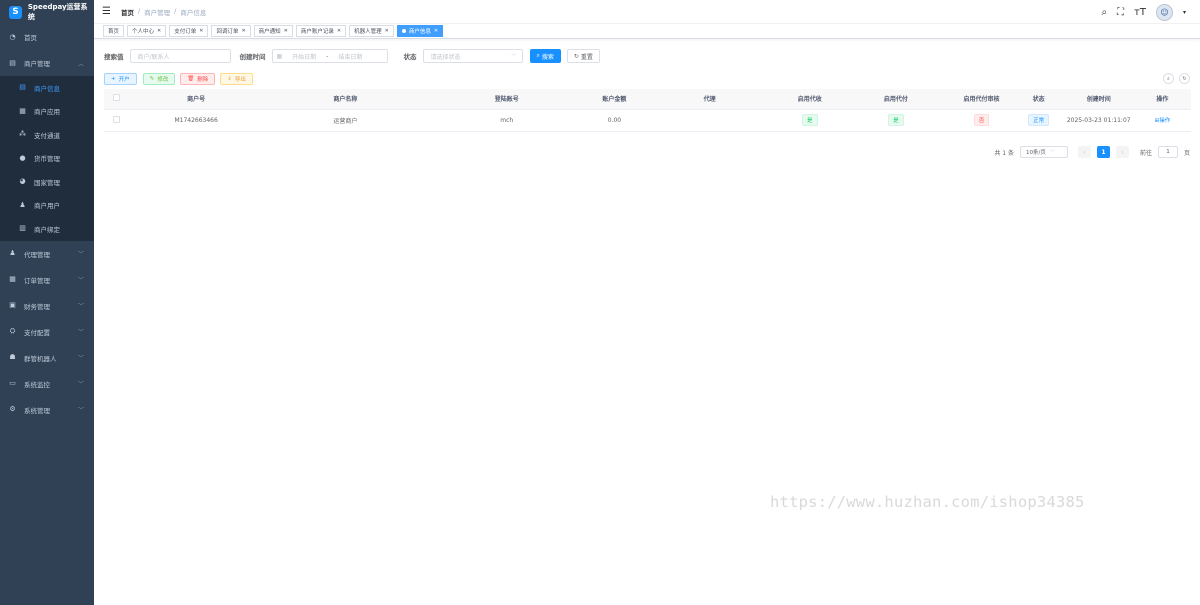 The image size is (1200, 605). What do you see at coordinates (47, 206) in the screenshot?
I see `sidebar-item-merchant-user: ♟ 商户用户` at bounding box center [47, 206].